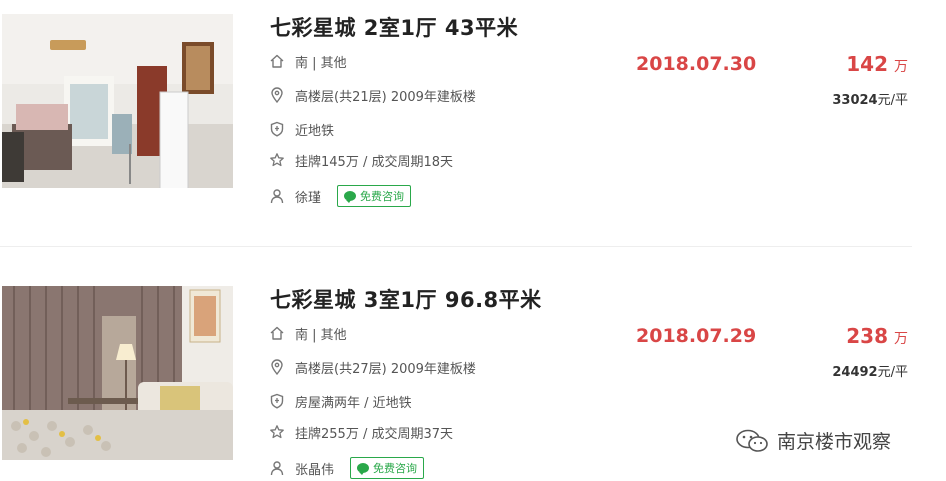  What do you see at coordinates (346, 468) in the screenshot?
I see `agent-row: 张晶伟 免费咨询` at bounding box center [346, 468].